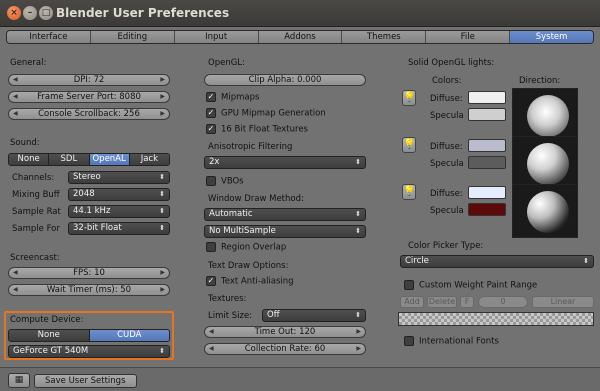 This screenshot has height=391, width=600. I want to click on multisample-dropdown: No MultiSample ⬍, so click(285, 231).